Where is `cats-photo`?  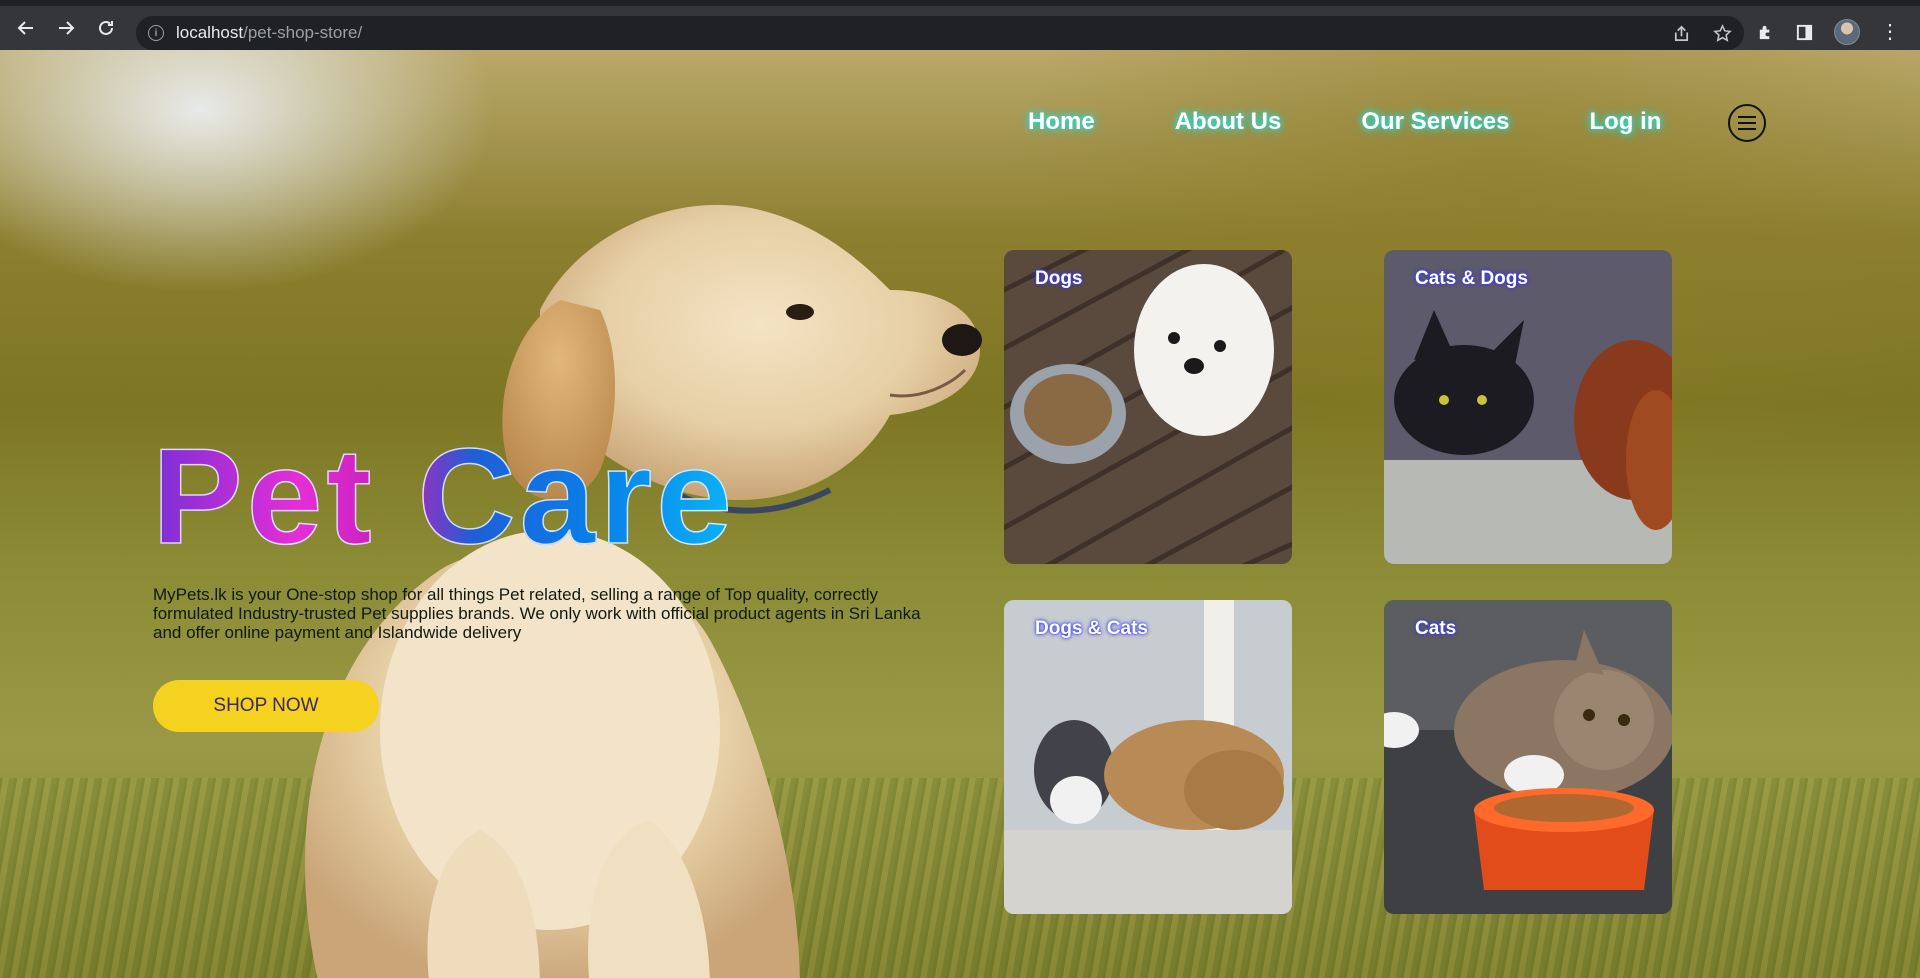
cats-photo is located at coordinates (1528, 757).